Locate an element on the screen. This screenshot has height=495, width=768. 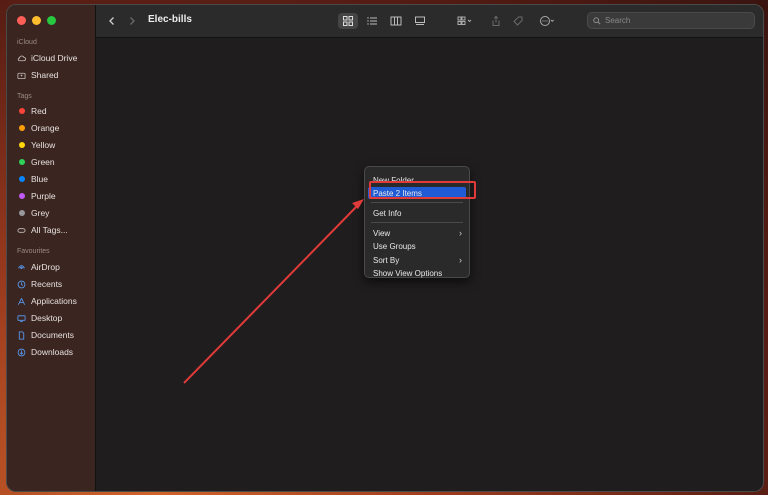
sidebar-item-label: Applications is located at coordinates (54, 301).